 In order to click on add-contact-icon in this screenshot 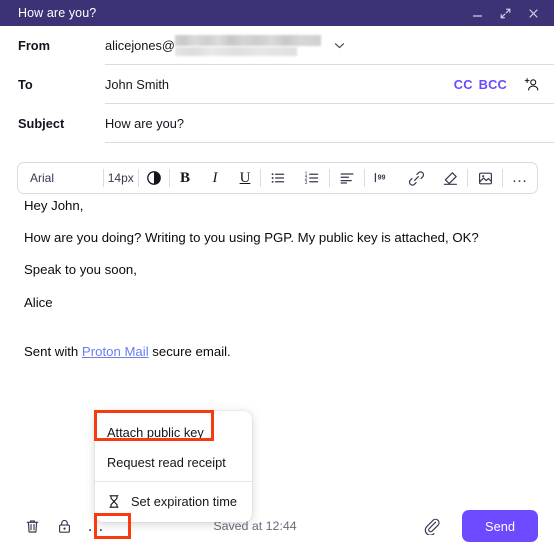, I will do `click(531, 84)`.